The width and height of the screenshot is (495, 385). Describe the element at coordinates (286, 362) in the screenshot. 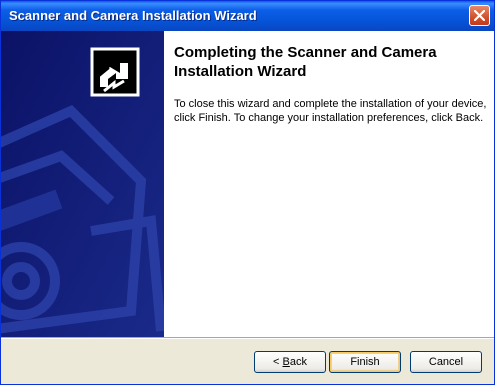

I see `back-button-accel: B` at that location.